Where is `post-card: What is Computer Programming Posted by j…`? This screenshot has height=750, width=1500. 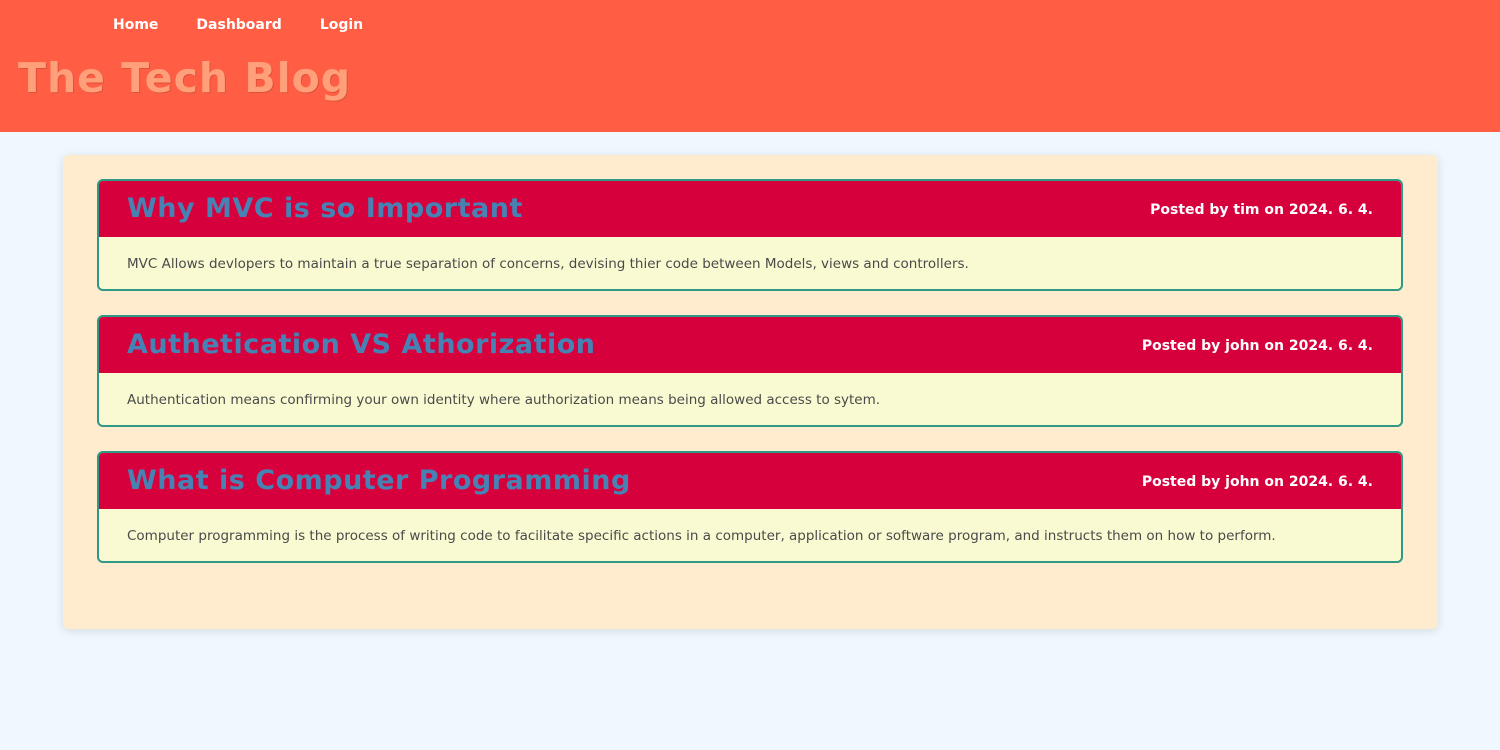 post-card: What is Computer Programming Posted by j… is located at coordinates (750, 507).